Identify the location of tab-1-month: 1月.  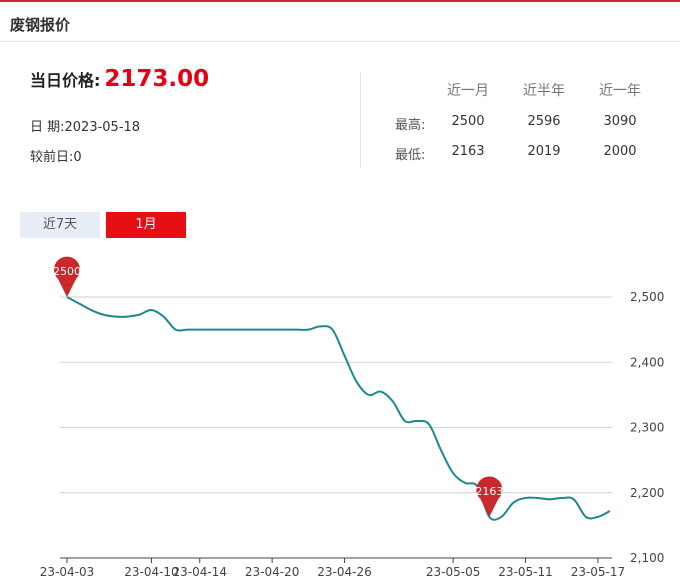
(146, 225).